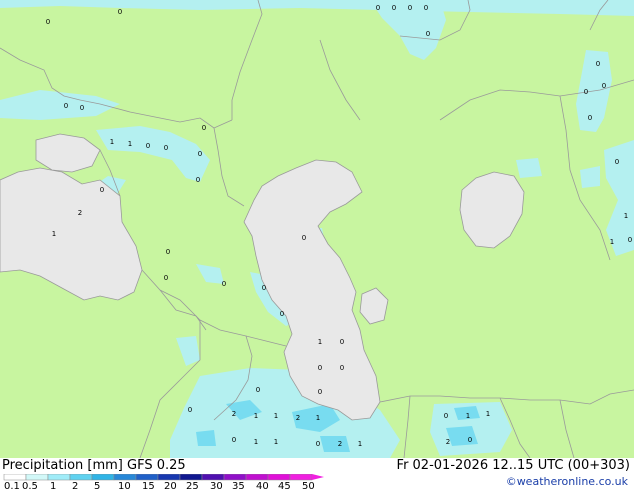 The image size is (634, 490). What do you see at coordinates (12, 485) in the screenshot?
I see `legend-label: 0.1` at bounding box center [12, 485].